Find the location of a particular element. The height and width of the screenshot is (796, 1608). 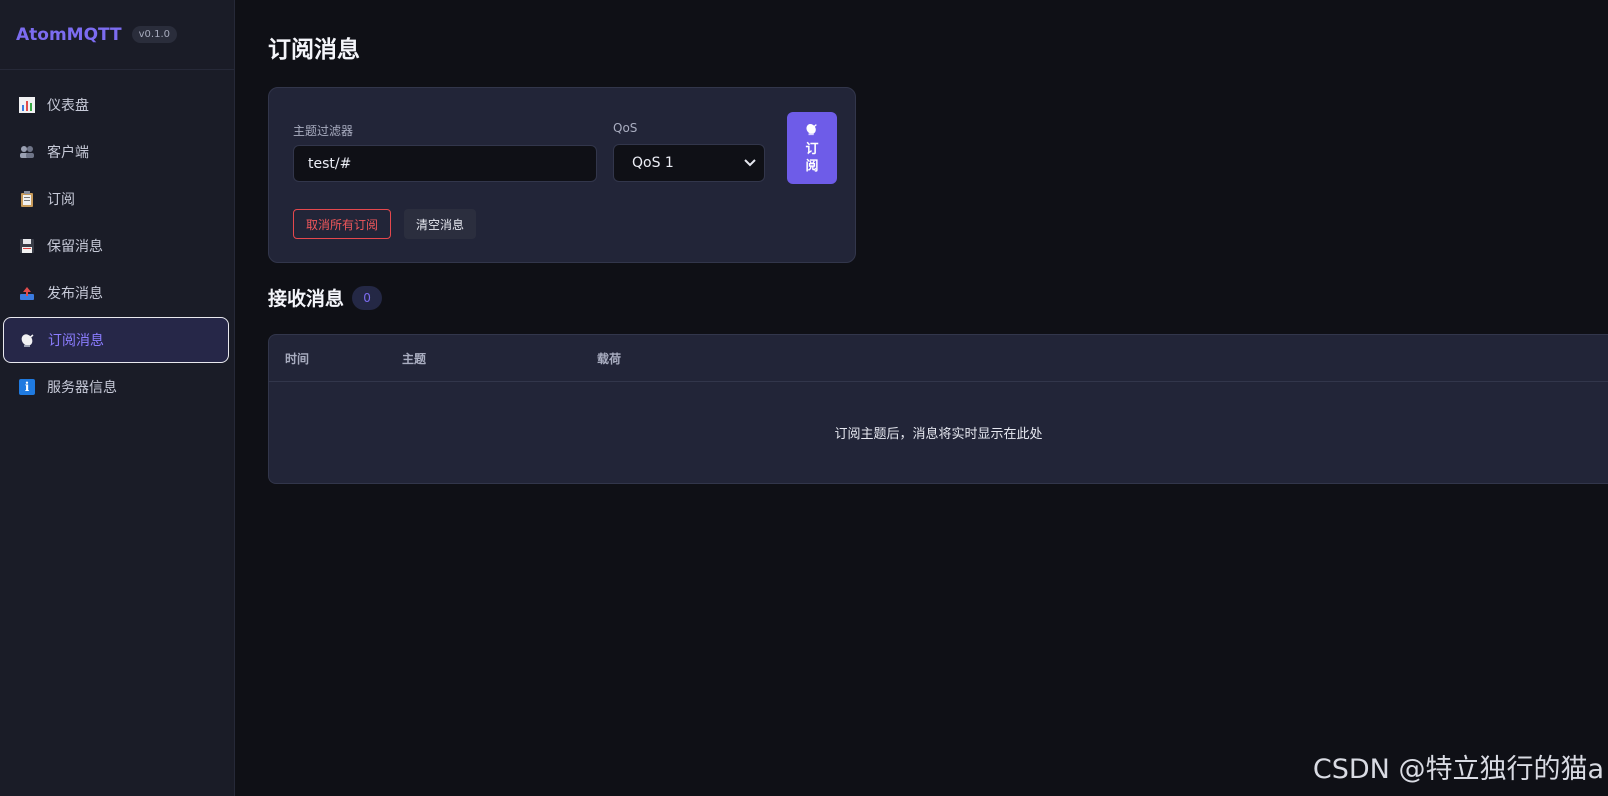

message-count-badge: 0 is located at coordinates (367, 297).